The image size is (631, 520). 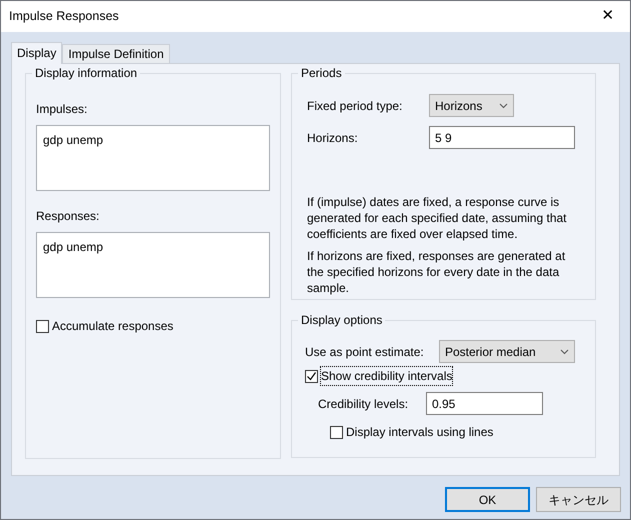 I want to click on field-label: Horizons:, so click(x=333, y=138).